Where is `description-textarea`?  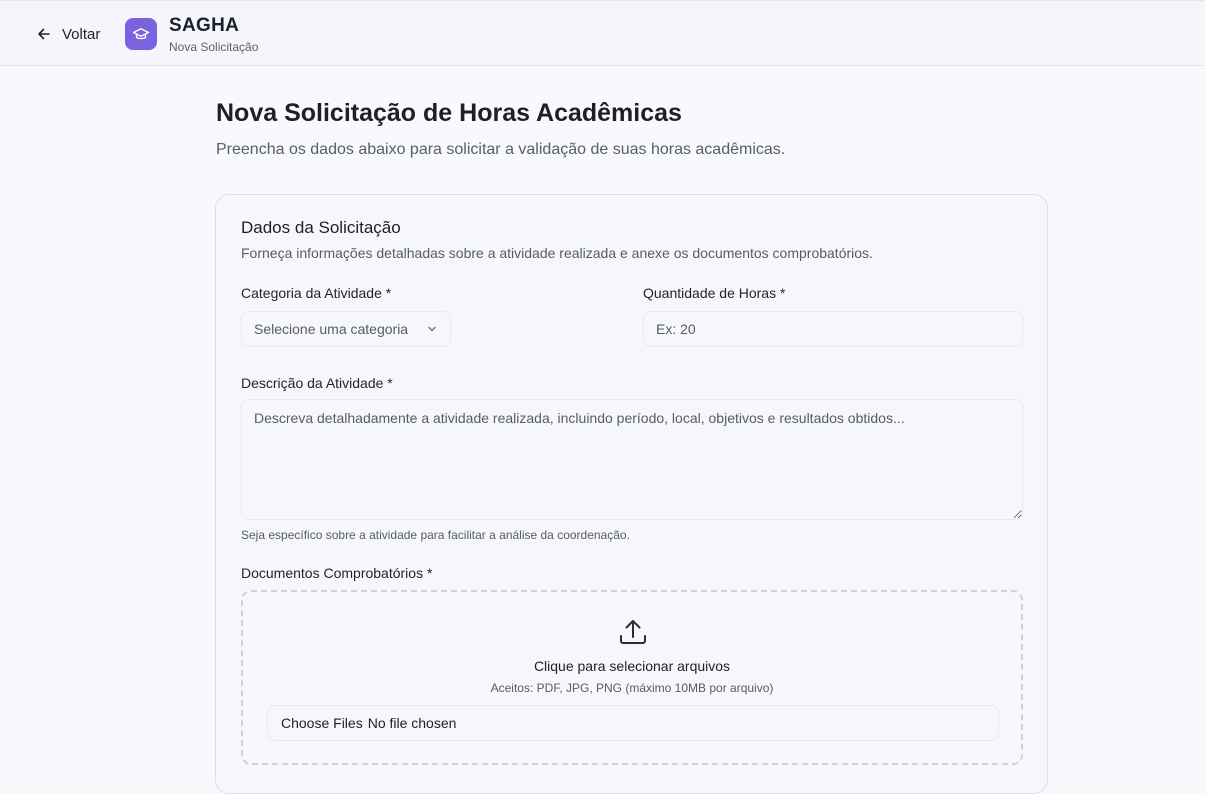 description-textarea is located at coordinates (632, 459).